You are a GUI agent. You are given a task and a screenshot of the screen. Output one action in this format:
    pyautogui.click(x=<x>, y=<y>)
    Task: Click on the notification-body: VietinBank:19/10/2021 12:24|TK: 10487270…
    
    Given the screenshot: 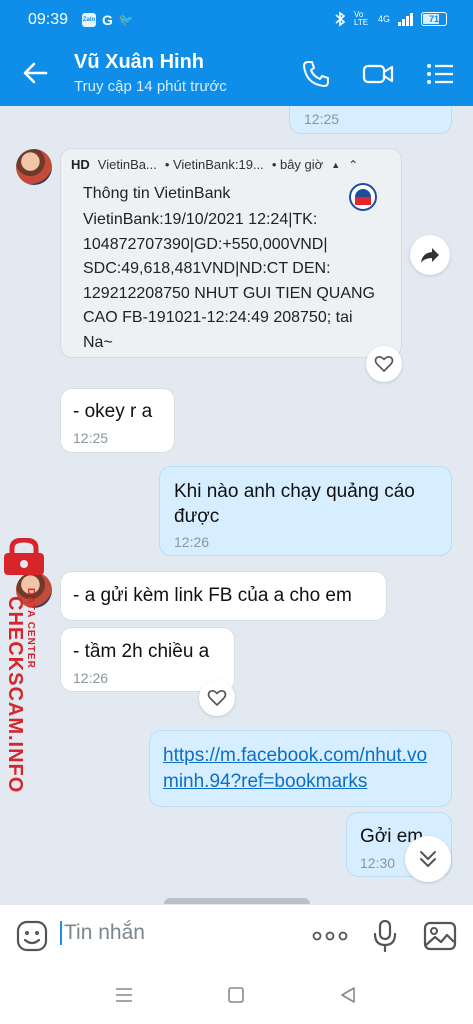 What is the action you would take?
    pyautogui.click(x=229, y=281)
    